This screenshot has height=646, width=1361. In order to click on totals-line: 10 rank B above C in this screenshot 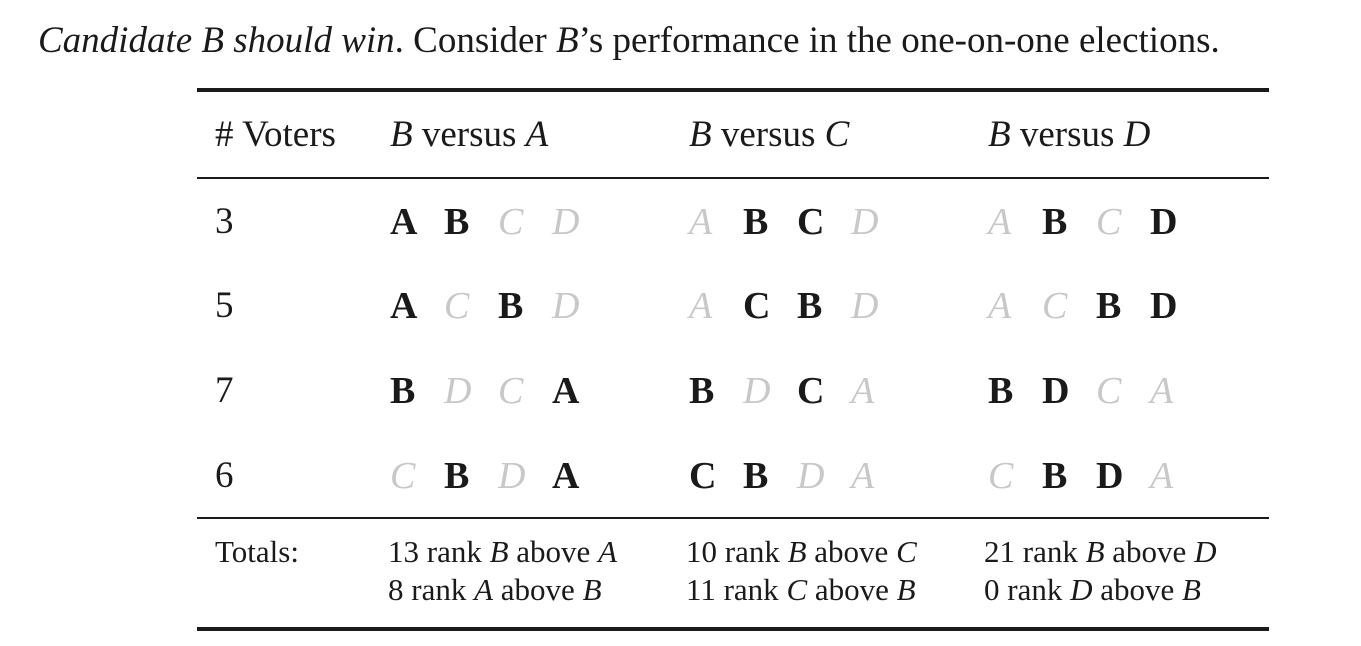, I will do `click(801, 552)`.